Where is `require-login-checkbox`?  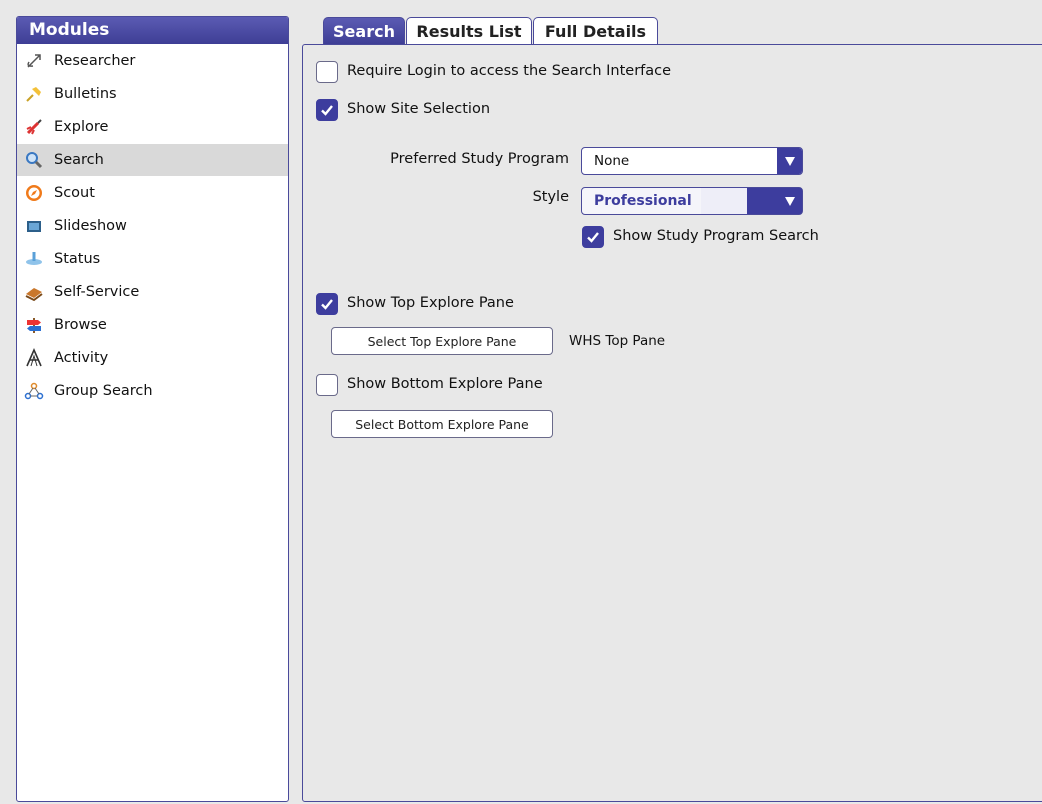 require-login-checkbox is located at coordinates (327, 72).